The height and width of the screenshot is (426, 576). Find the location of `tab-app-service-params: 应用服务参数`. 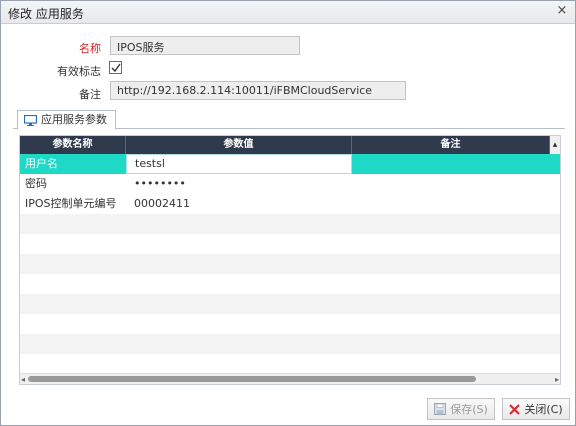

tab-app-service-params: 应用服务参数 is located at coordinates (66, 120).